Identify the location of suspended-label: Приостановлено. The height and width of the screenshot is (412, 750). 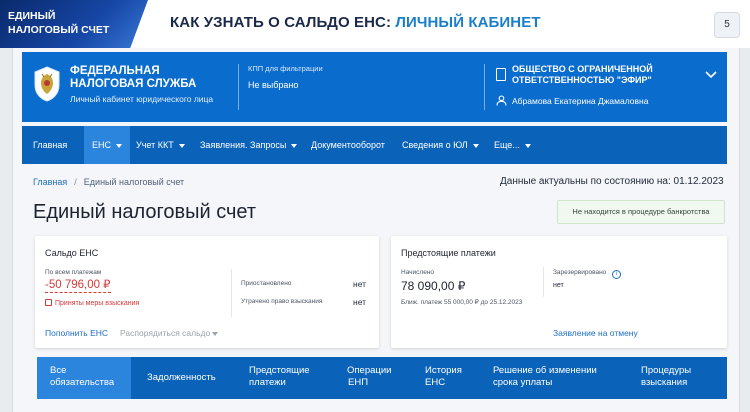
(266, 283).